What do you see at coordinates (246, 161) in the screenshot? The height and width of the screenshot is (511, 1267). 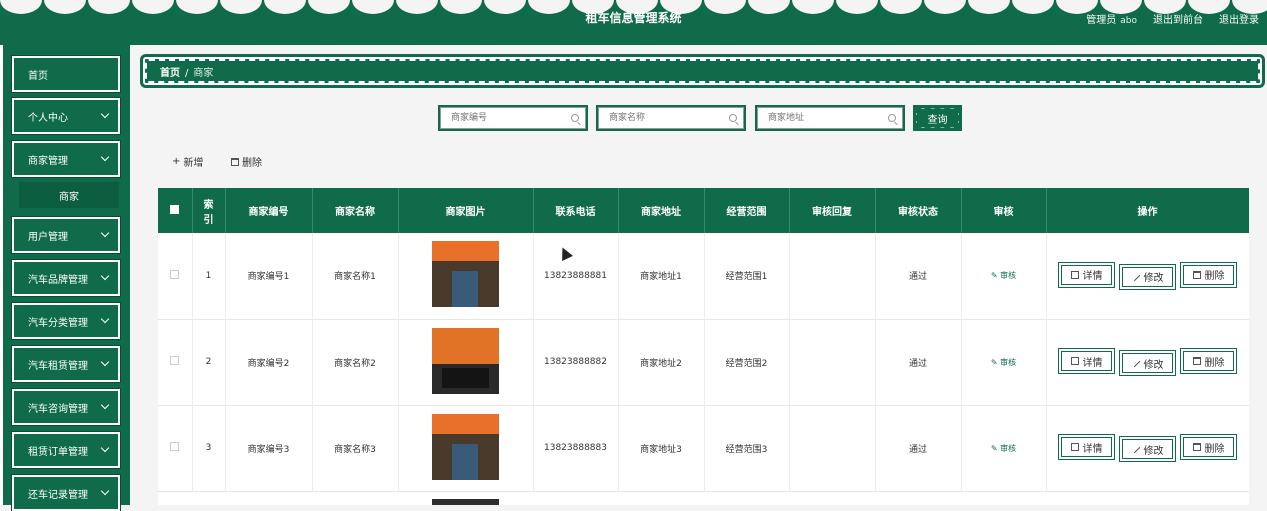 I see `batch-delete-button: 删除` at bounding box center [246, 161].